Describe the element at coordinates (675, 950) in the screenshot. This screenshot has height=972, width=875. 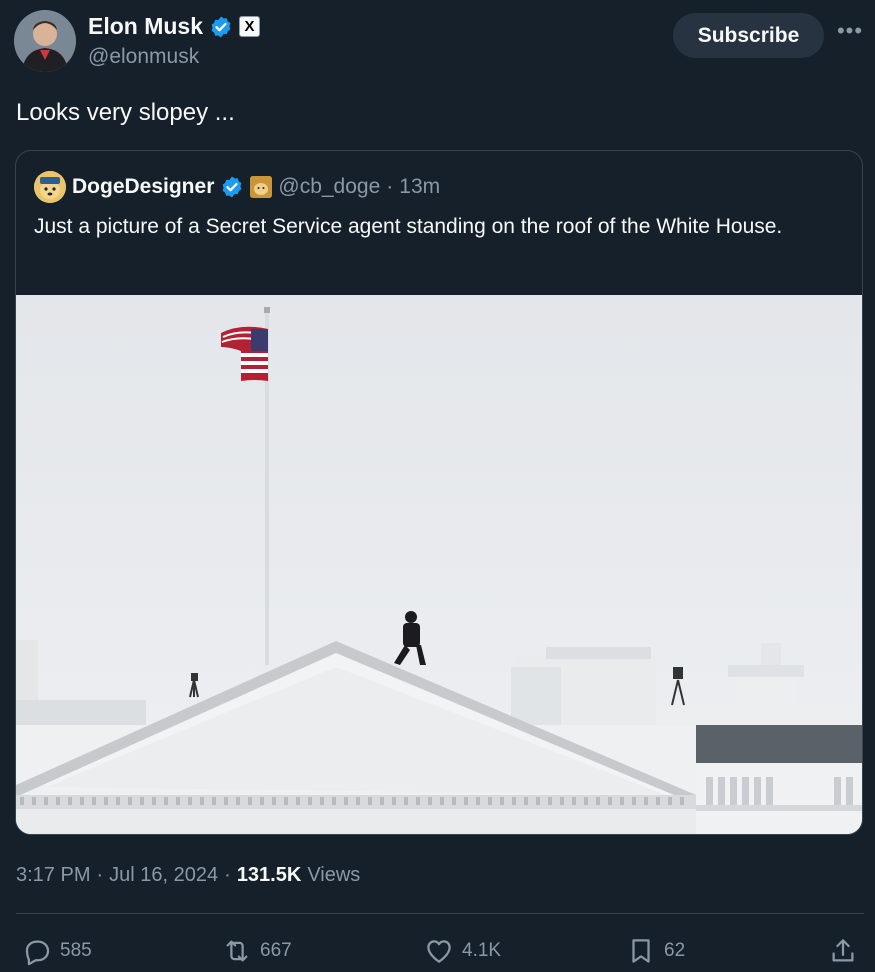
I see `bookmark-count: 62` at that location.